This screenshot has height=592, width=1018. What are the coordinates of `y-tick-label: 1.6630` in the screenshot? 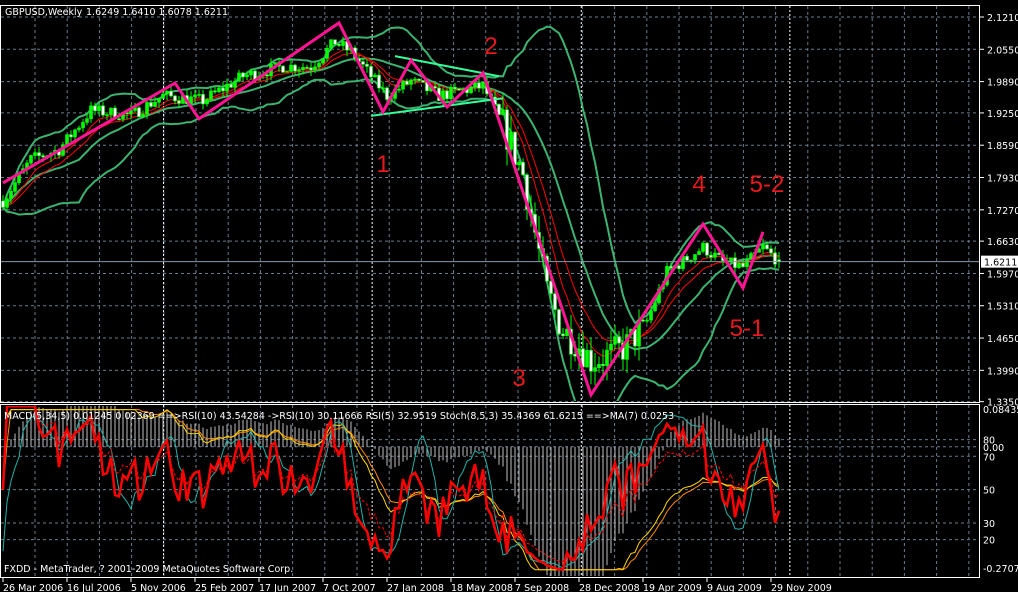 It's located at (1002, 242).